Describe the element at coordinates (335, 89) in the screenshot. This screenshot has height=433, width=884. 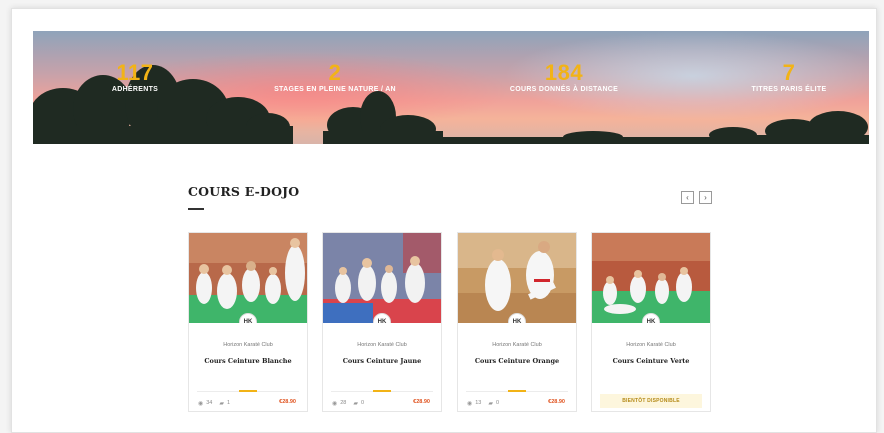
I see `stat-label: STAGES EN PLEINE NATURE / AN` at that location.